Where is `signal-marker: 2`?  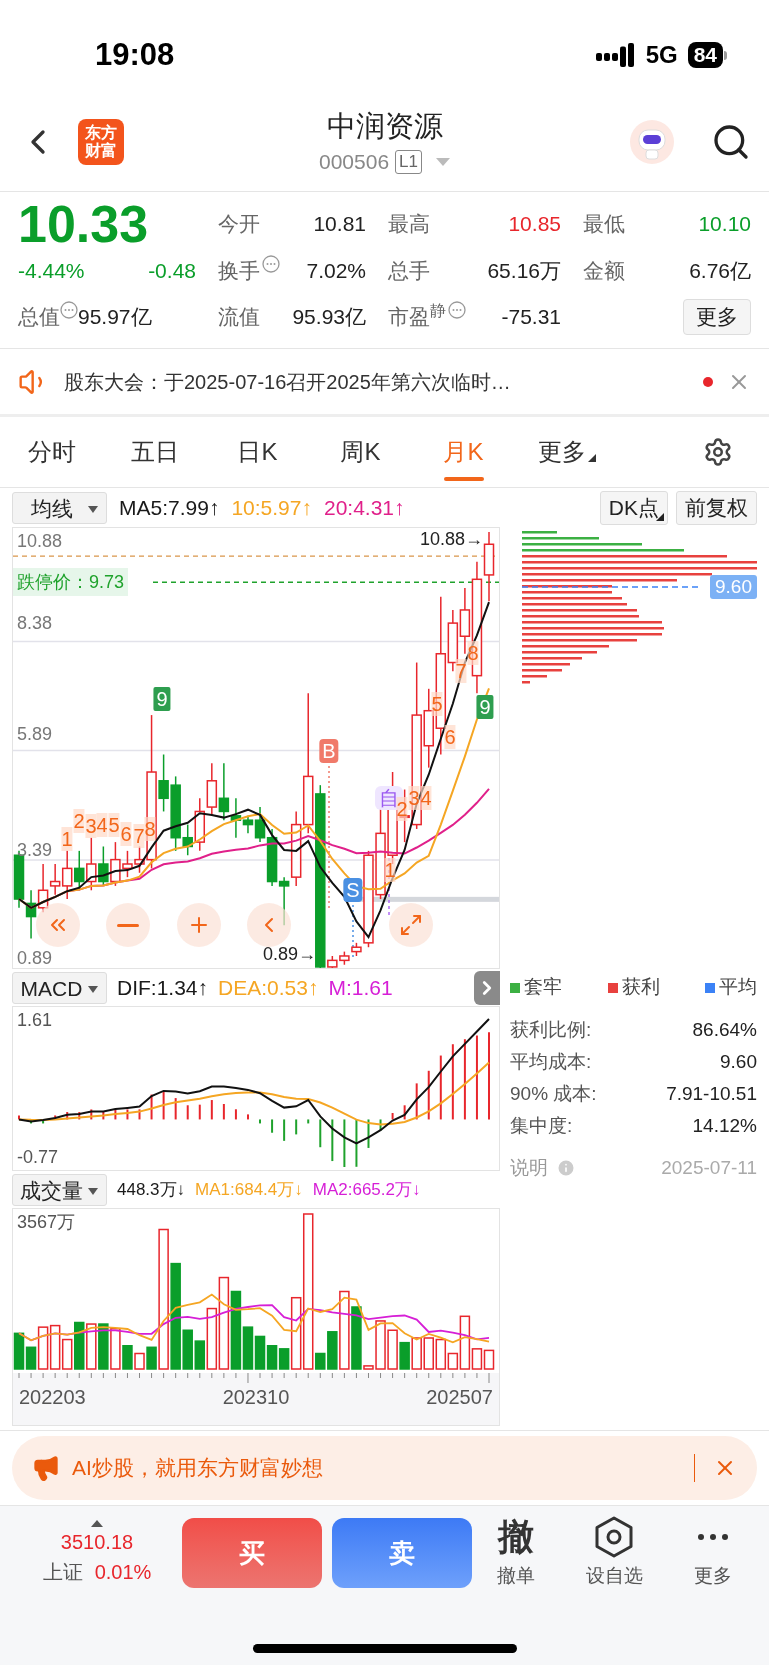 signal-marker: 2 is located at coordinates (79, 821).